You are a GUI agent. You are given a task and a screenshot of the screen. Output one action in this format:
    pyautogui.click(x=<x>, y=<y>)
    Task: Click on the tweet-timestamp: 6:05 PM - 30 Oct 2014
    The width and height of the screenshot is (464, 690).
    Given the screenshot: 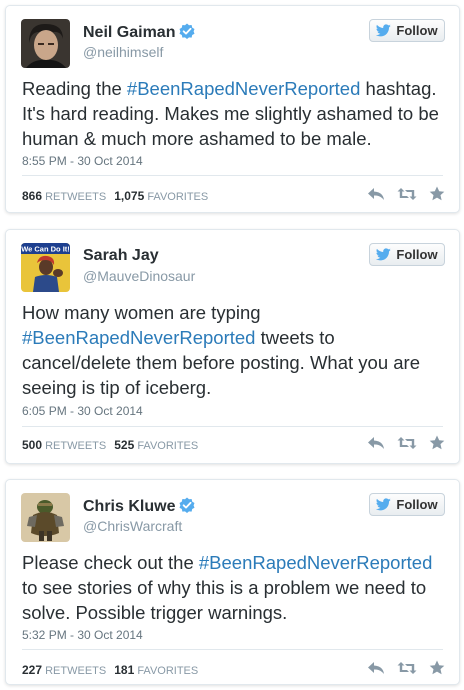 What is the action you would take?
    pyautogui.click(x=82, y=411)
    